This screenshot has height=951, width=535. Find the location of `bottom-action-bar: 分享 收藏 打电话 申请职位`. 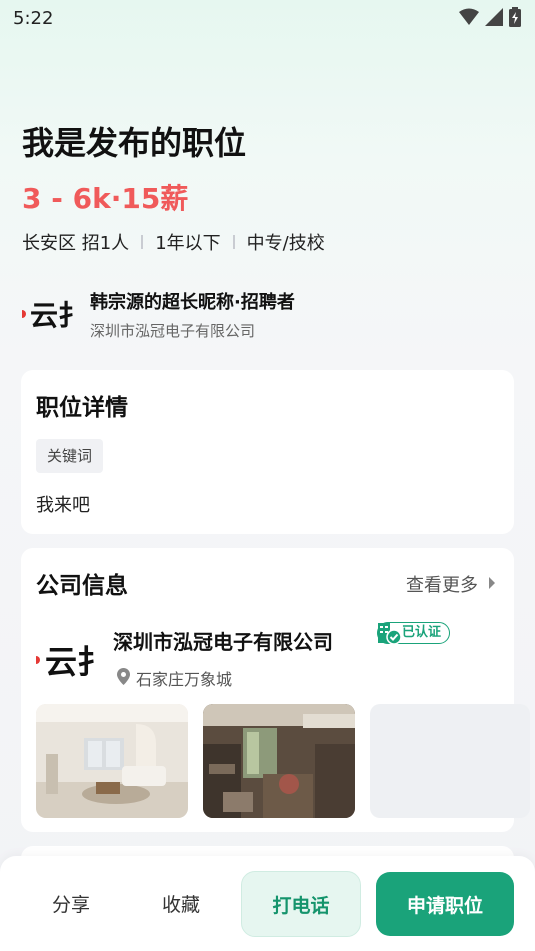

bottom-action-bar: 分享 收藏 打电话 申请职位 is located at coordinates (267, 903).